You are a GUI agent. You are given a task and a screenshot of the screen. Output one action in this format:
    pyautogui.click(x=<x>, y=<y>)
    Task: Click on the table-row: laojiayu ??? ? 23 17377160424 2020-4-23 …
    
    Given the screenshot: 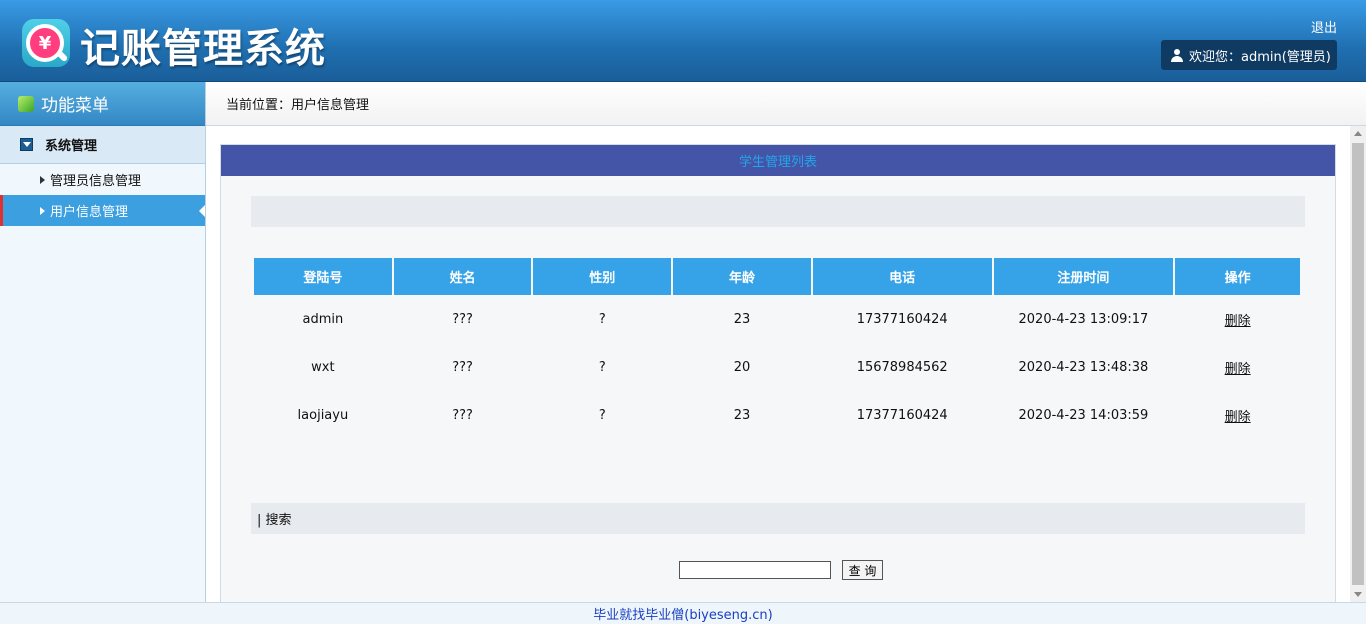 What is the action you would take?
    pyautogui.click(x=777, y=415)
    